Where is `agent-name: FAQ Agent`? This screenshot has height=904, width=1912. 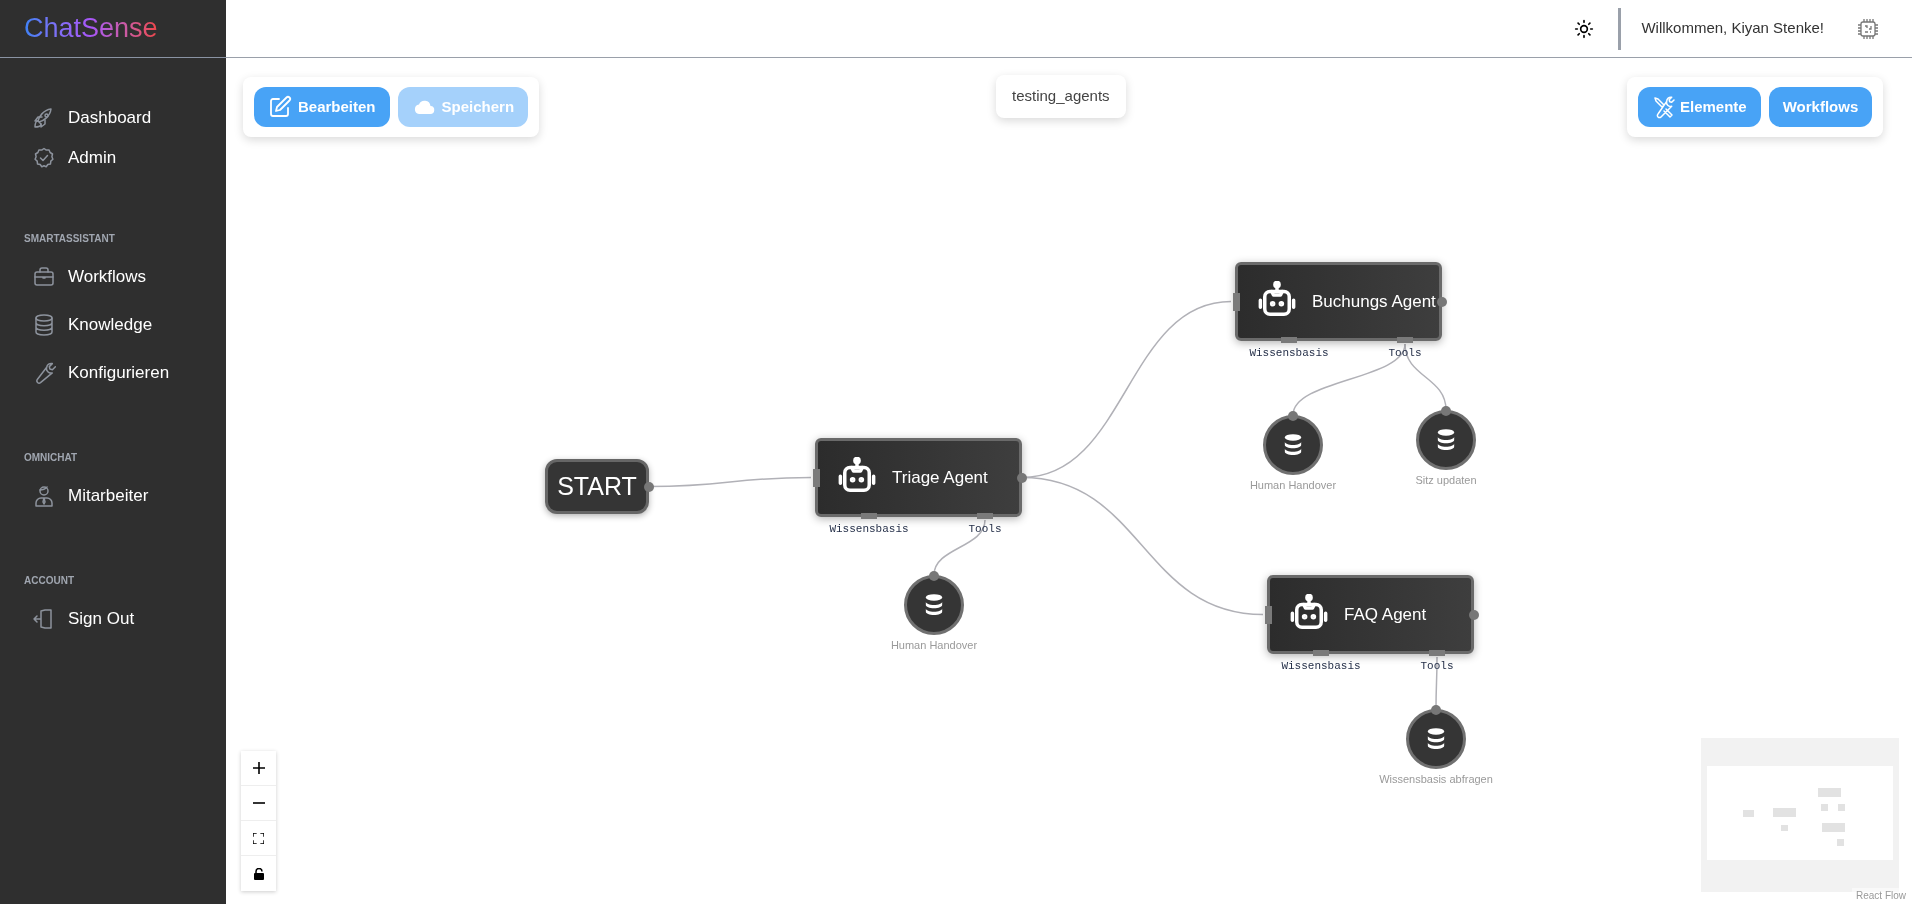 agent-name: FAQ Agent is located at coordinates (1385, 614).